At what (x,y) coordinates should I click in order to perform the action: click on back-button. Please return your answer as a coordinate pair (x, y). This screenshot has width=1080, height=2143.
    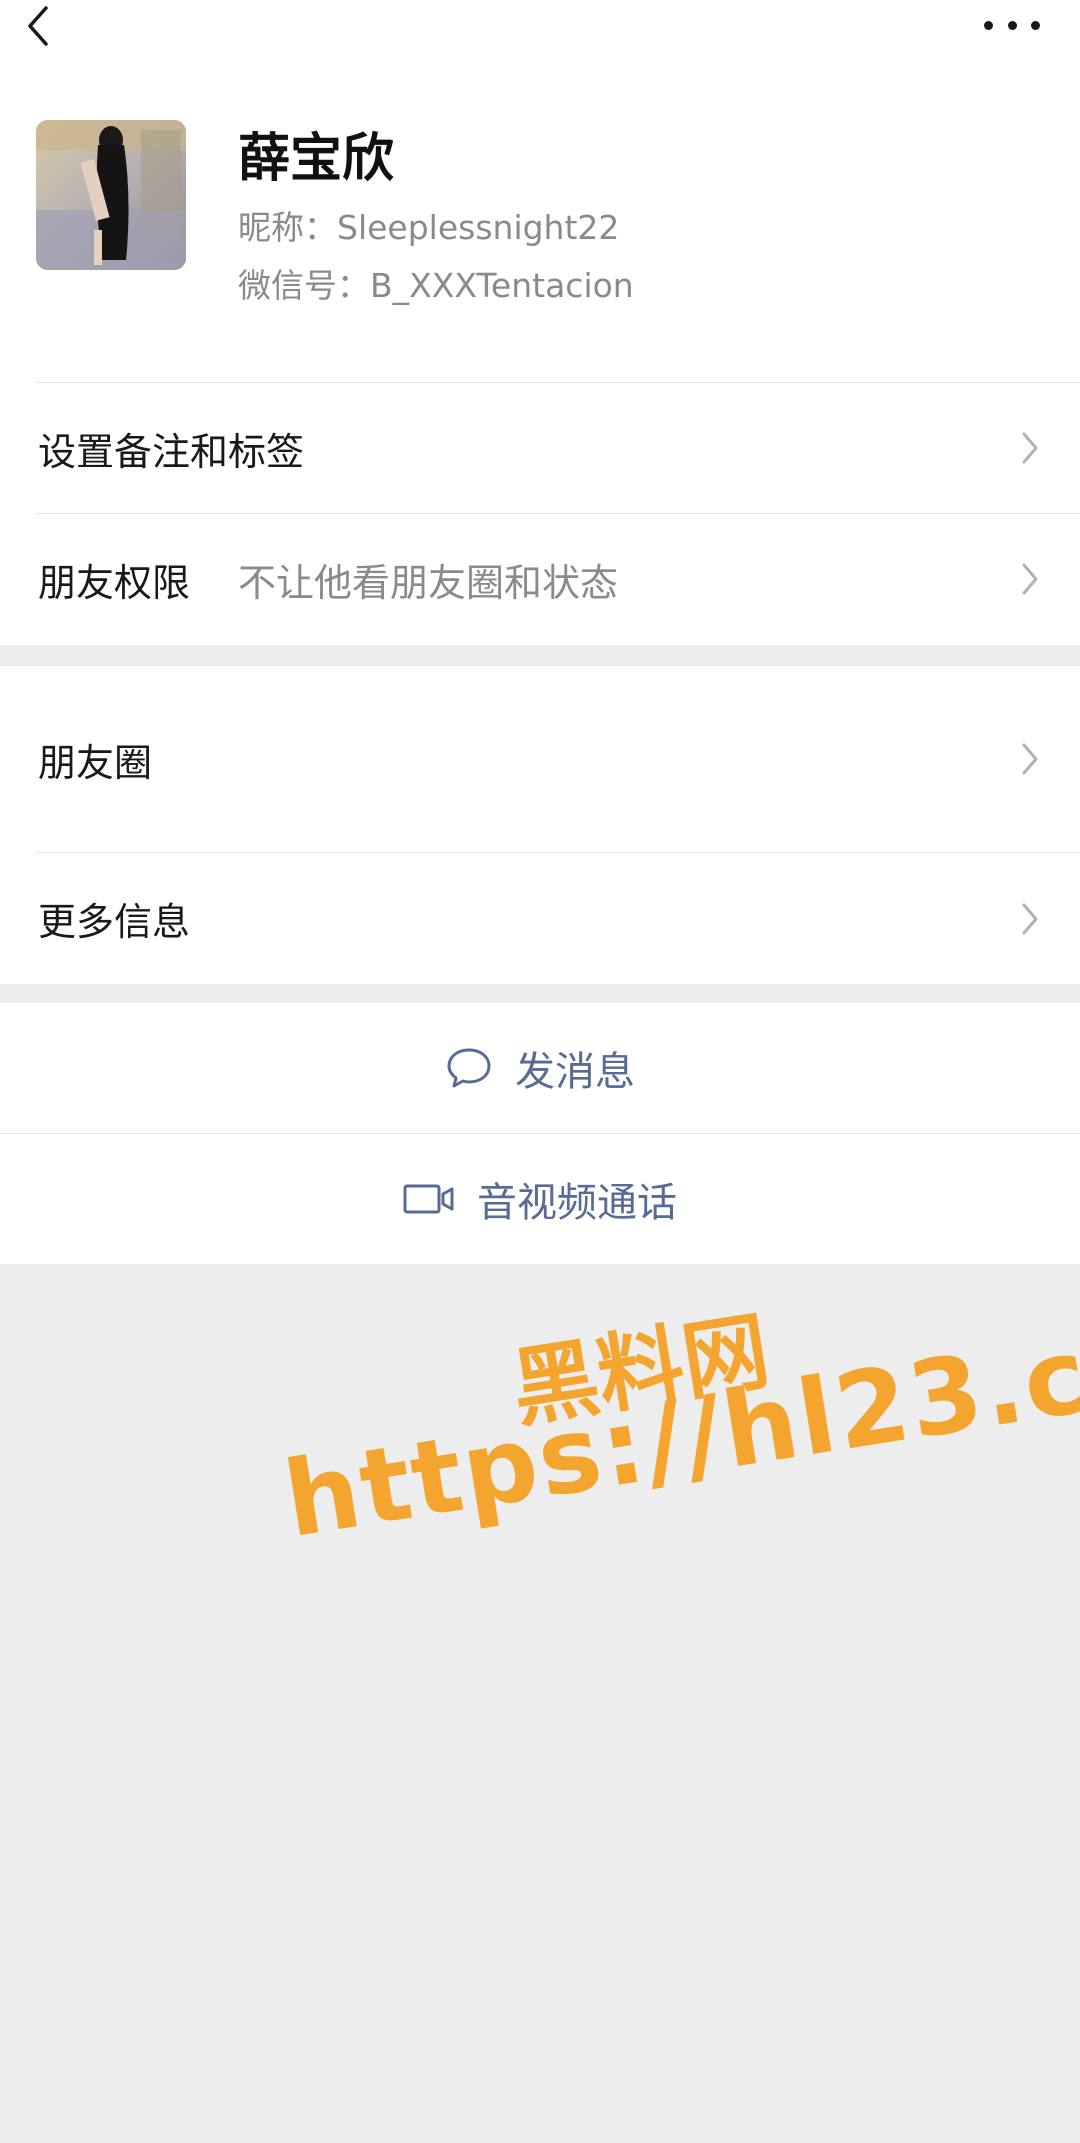
    Looking at the image, I should click on (46, 26).